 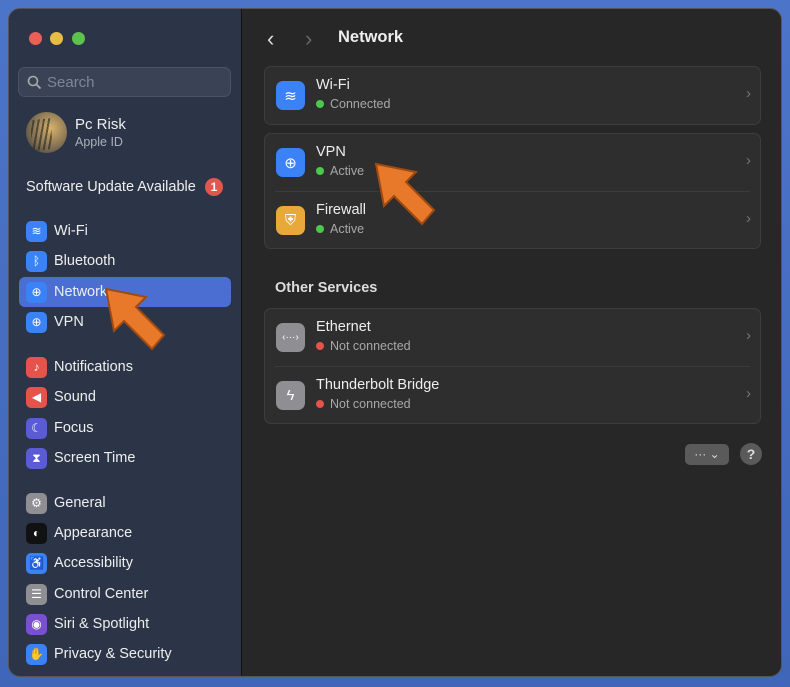 I want to click on more-actions-button: ··· ⌄, so click(x=707, y=454).